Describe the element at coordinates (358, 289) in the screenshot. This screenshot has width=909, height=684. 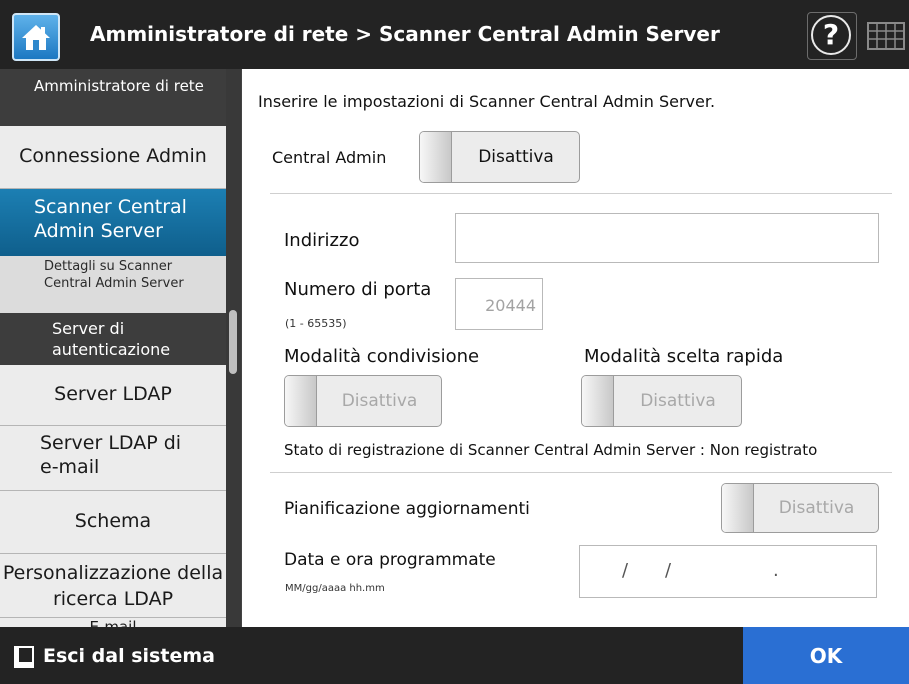
I see `port-label: Numero di porta` at that location.